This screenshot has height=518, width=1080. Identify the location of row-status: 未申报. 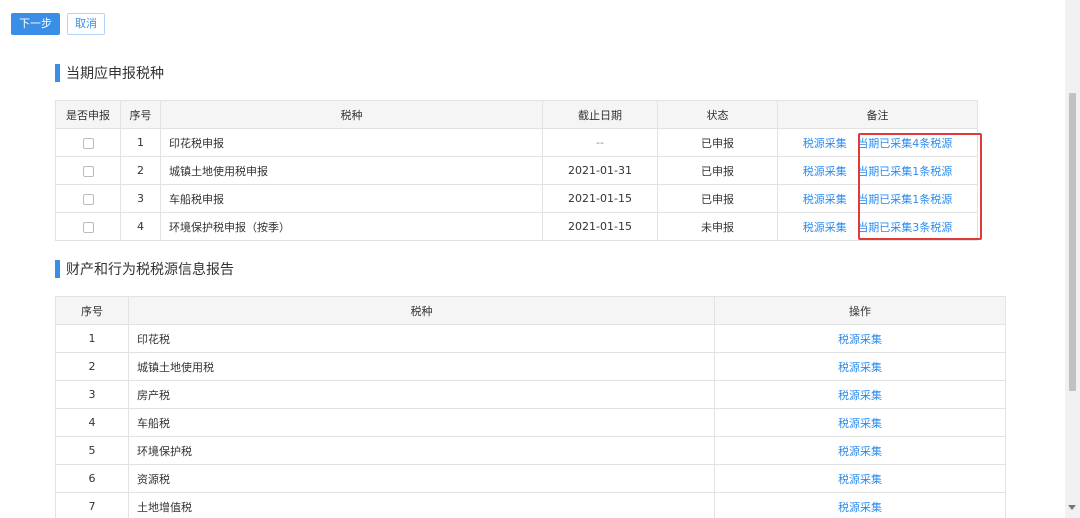
(717, 226).